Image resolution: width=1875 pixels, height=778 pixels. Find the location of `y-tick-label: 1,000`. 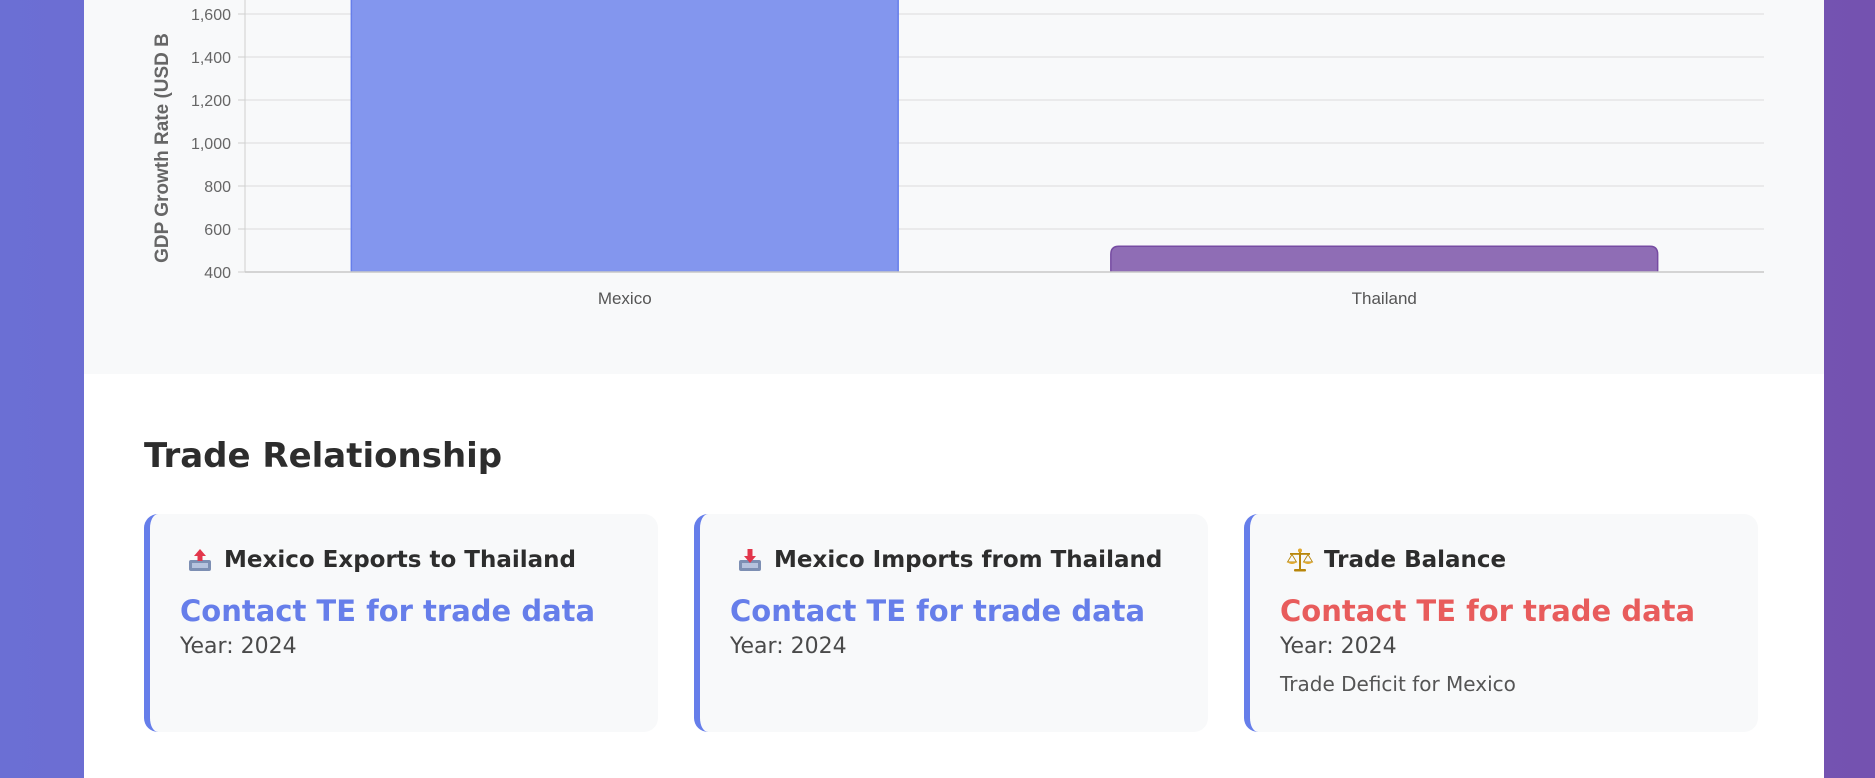

y-tick-label: 1,000 is located at coordinates (211, 144).